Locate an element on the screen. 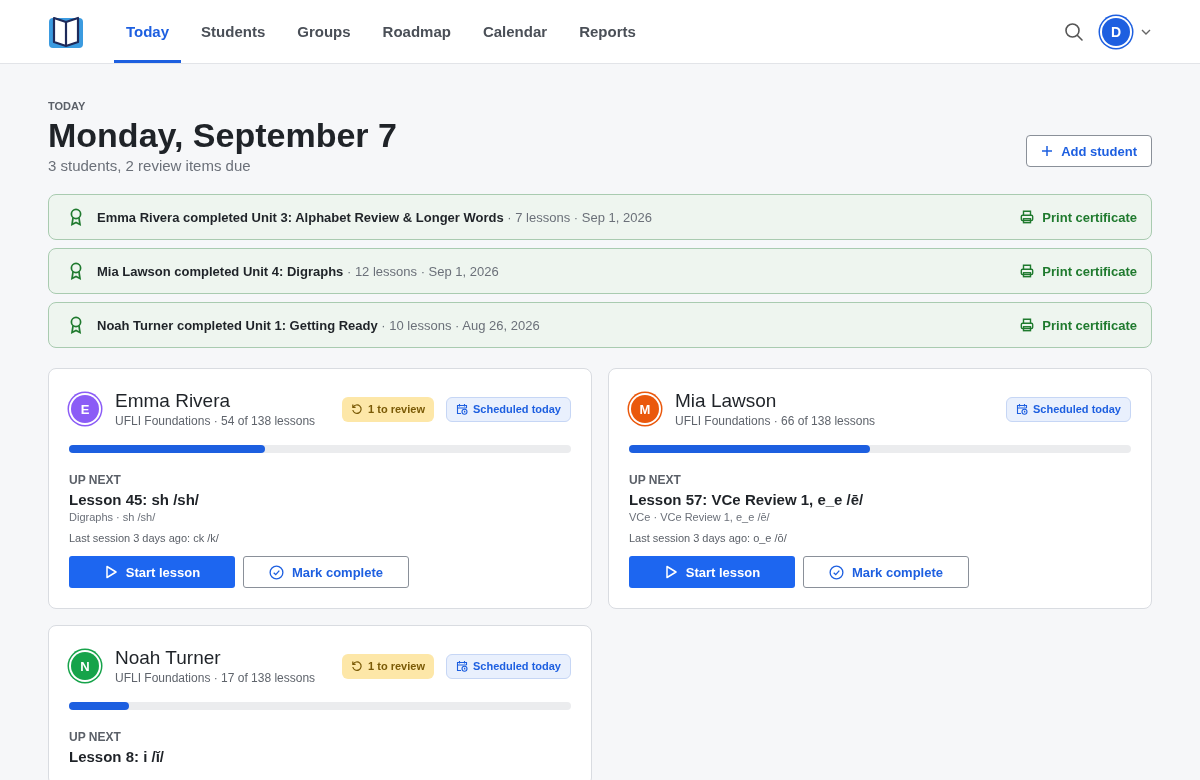 The height and width of the screenshot is (780, 1200). nav-tab: Calendar is located at coordinates (515, 31).